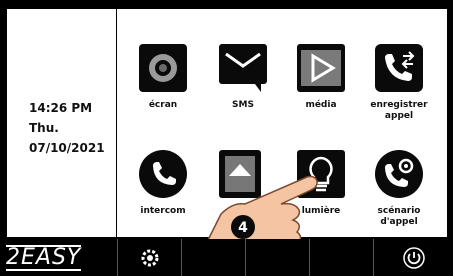 This screenshot has height=276, width=453. I want to click on tile-label: SMS, so click(243, 105).